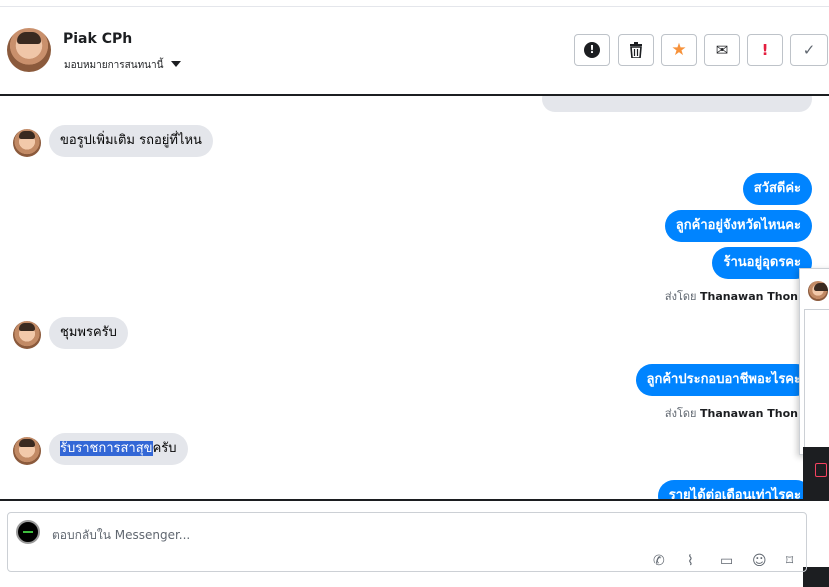  I want to click on email-button: ✉, so click(722, 50).